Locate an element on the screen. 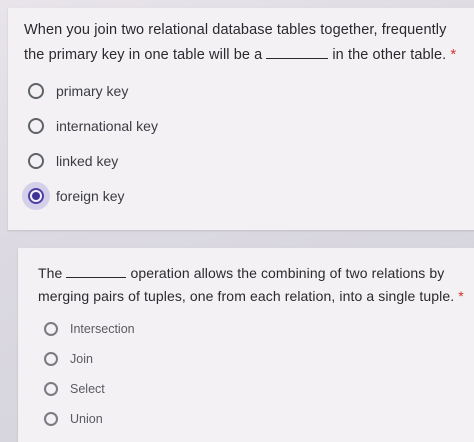 This screenshot has width=474, height=442. option-linked-key: linked key is located at coordinates (73, 161).